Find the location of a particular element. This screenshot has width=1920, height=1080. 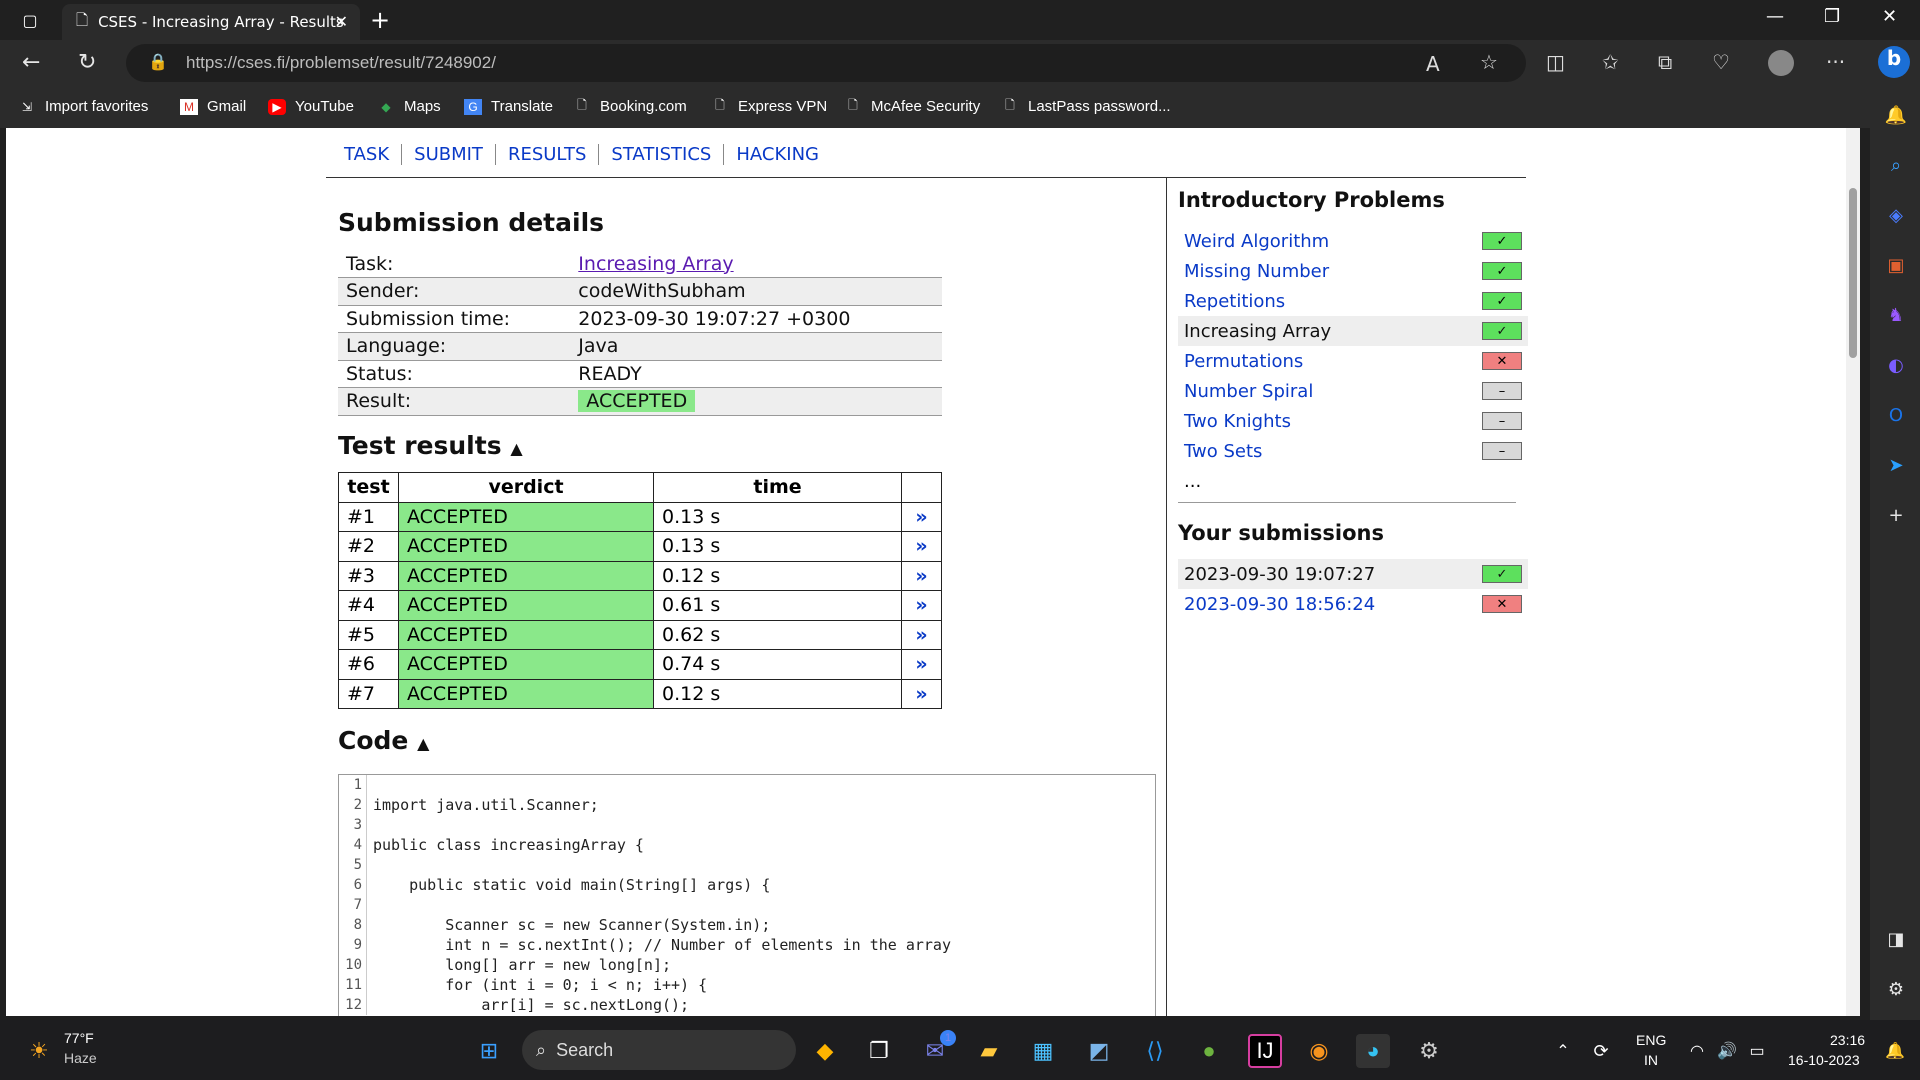

close-window-icon: ✕ is located at coordinates (1889, 16).